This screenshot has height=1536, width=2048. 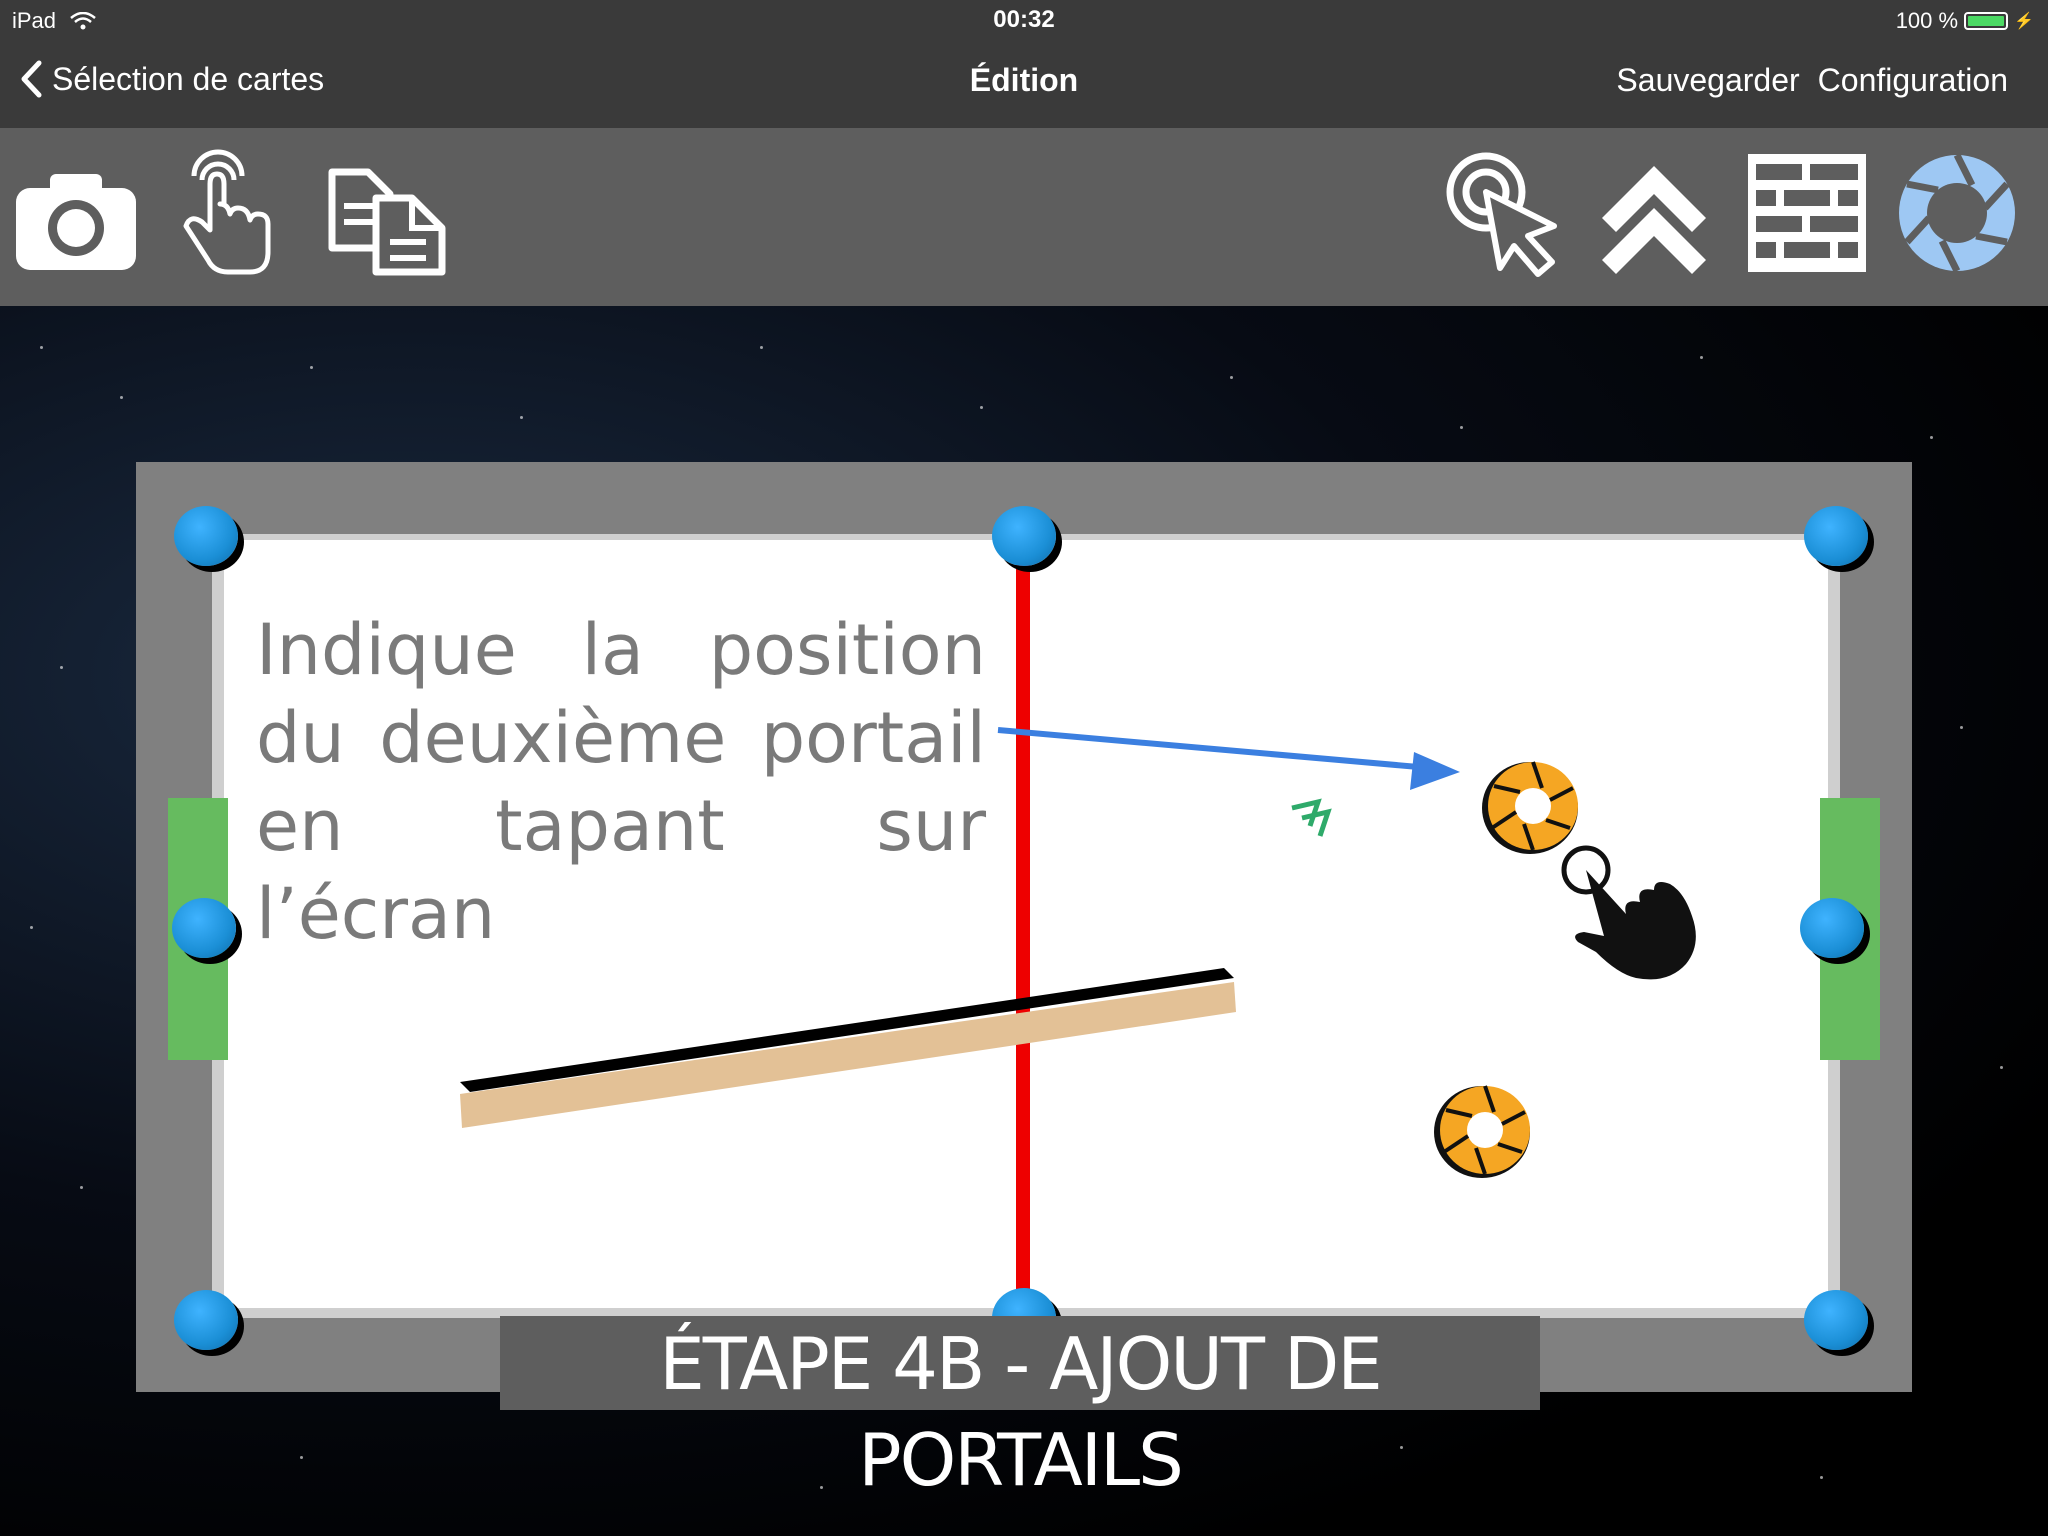 I want to click on boost-tool-button, so click(x=1659, y=213).